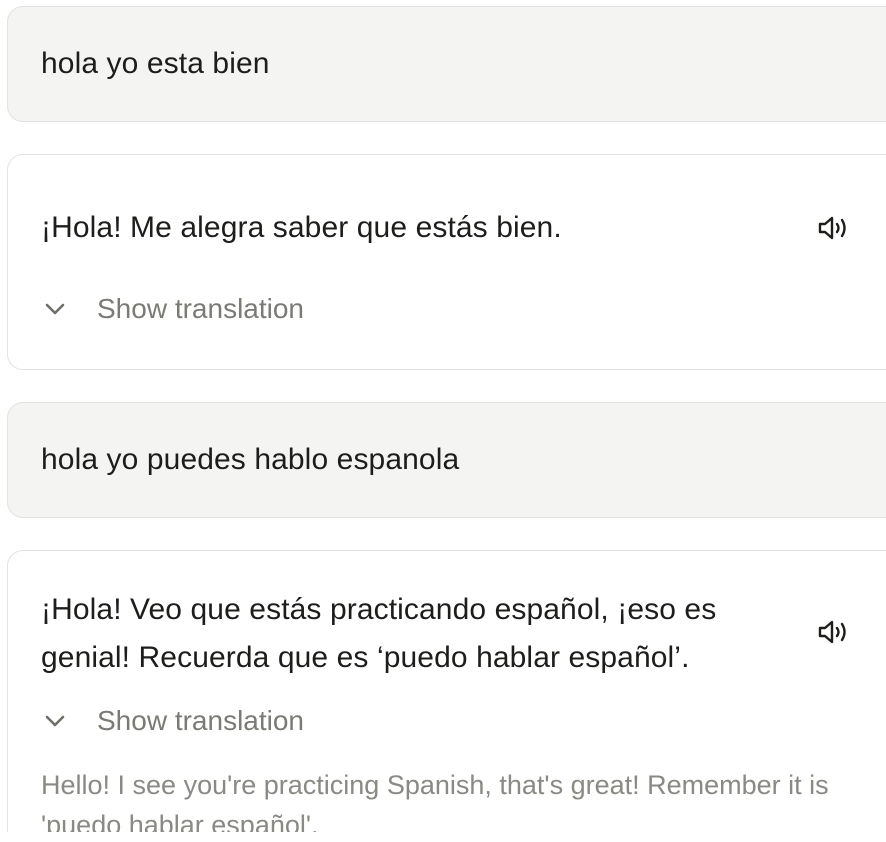 The image size is (886, 842). Describe the element at coordinates (155, 63) in the screenshot. I see `user-message-text: hola yo esta bien` at that location.